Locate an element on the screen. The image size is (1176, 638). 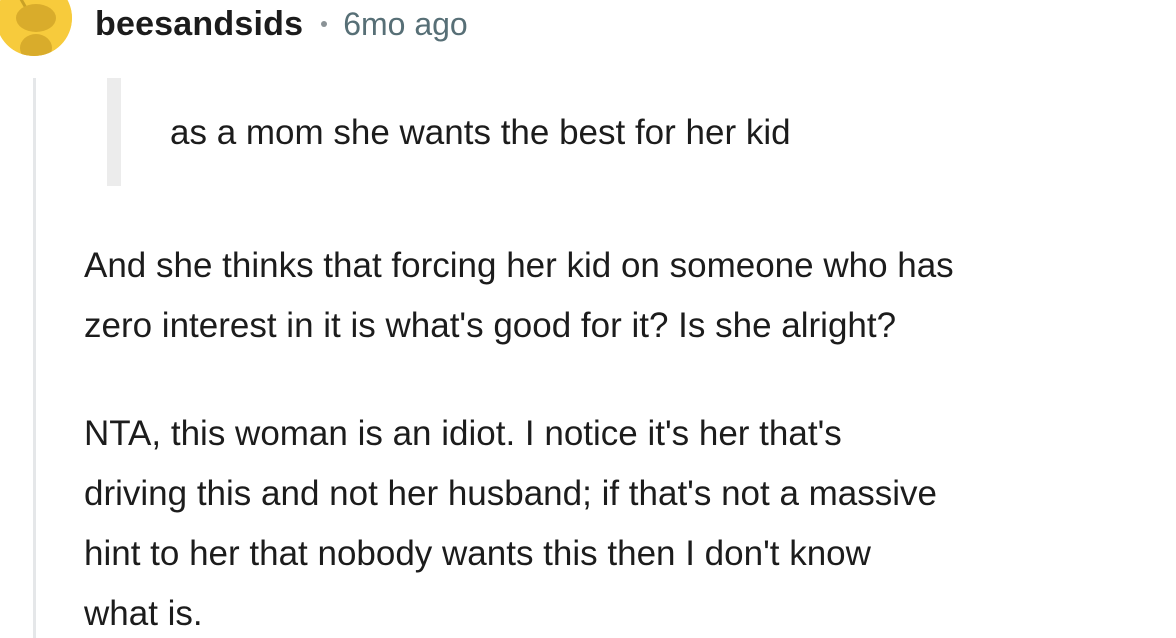
separator-dot is located at coordinates (324, 24).